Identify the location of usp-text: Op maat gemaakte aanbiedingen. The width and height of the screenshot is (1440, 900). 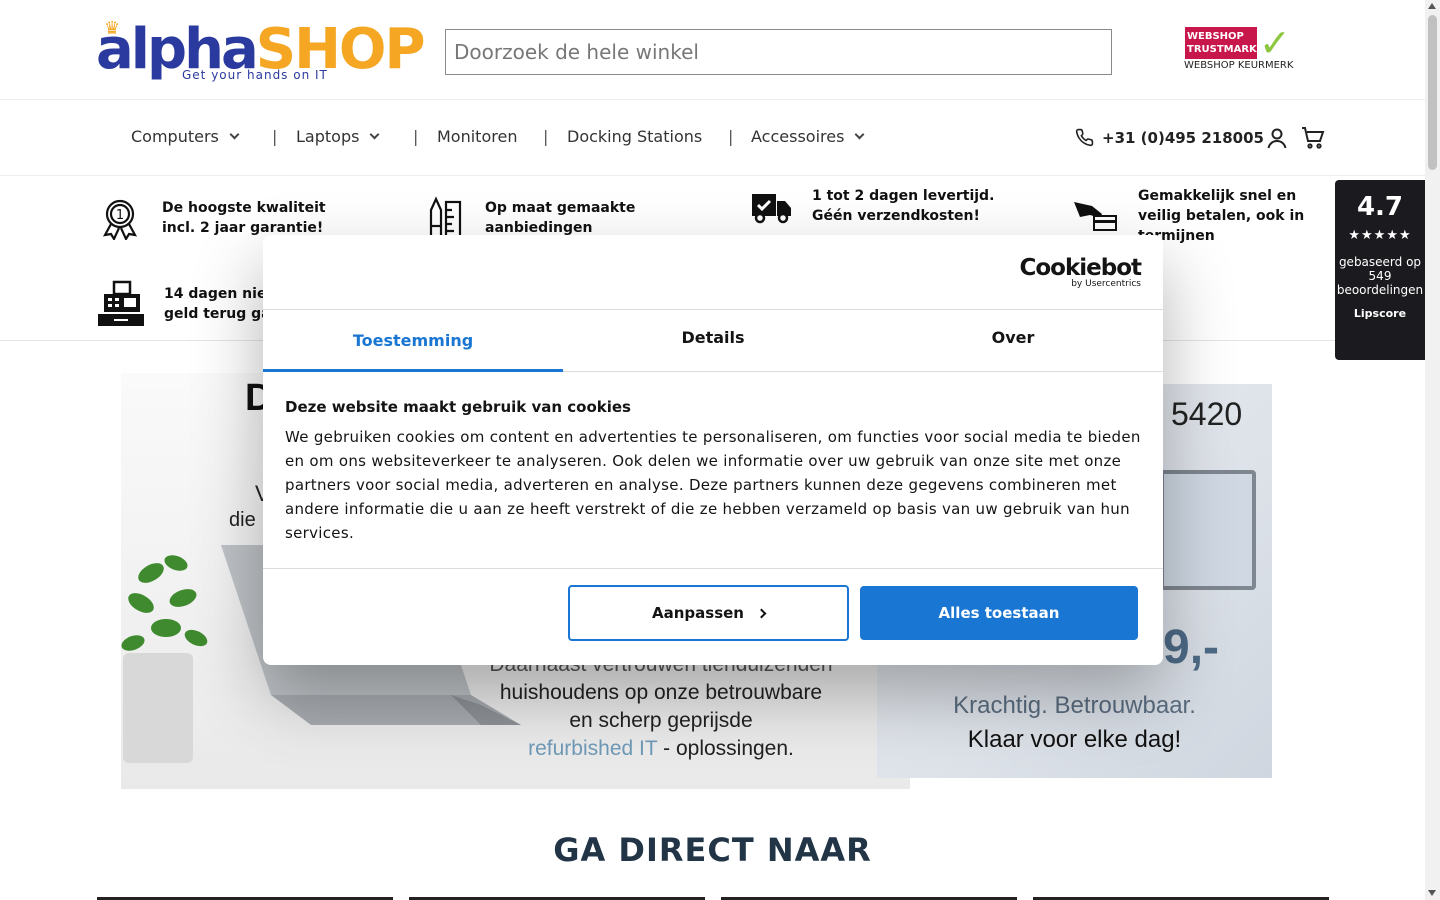
(560, 218).